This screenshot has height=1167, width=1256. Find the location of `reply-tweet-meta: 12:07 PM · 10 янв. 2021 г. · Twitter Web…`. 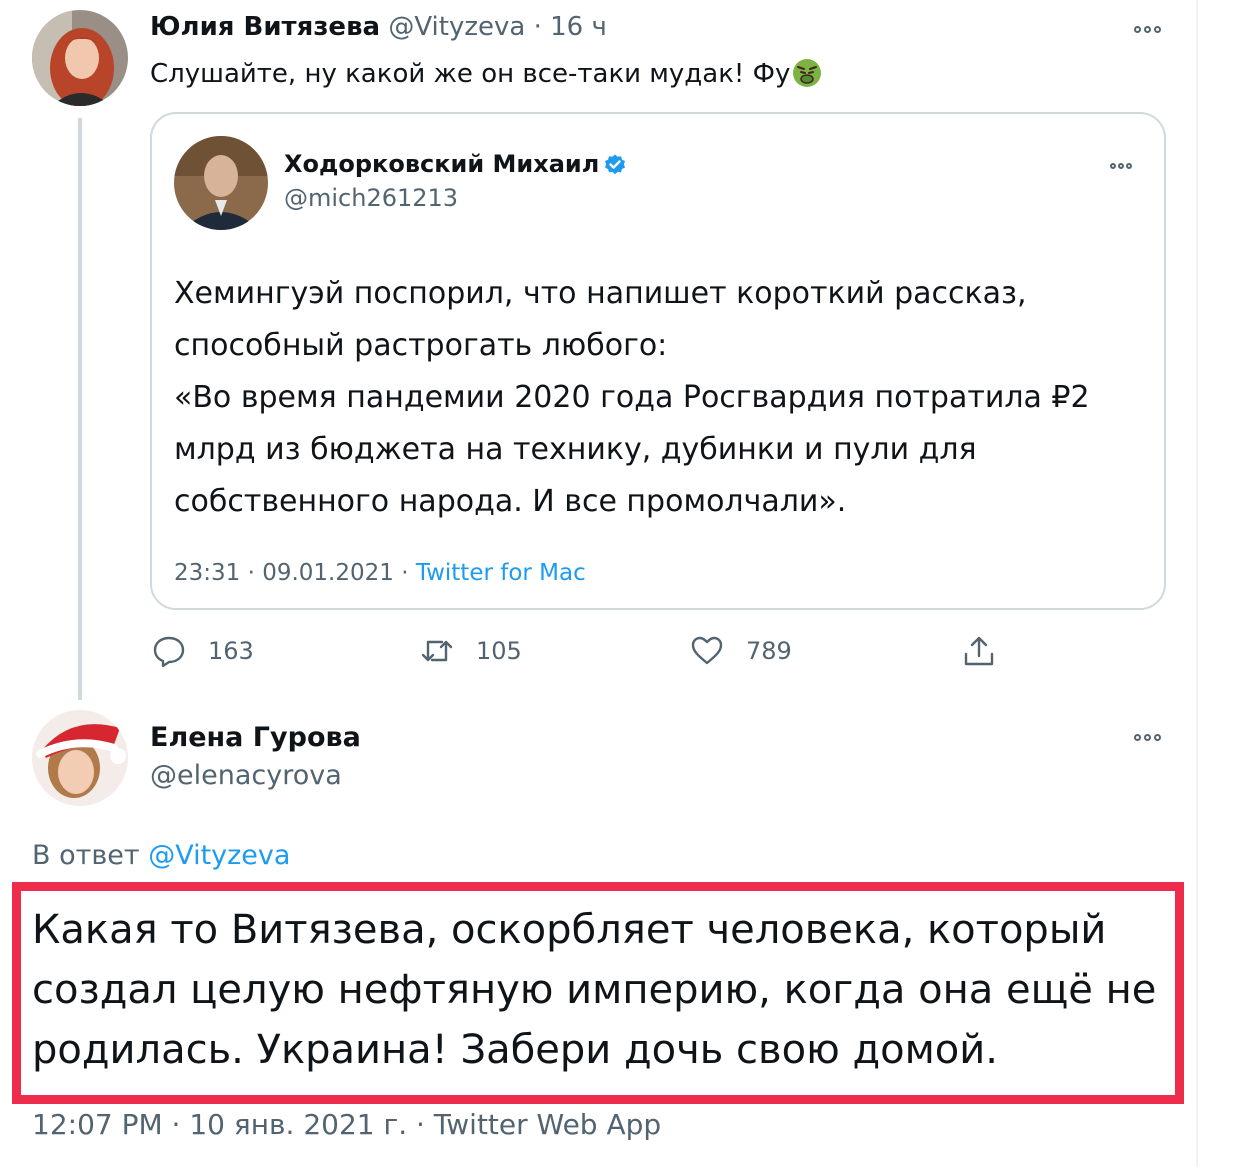

reply-tweet-meta: 12:07 PM · 10 янв. 2021 г. · Twitter Web… is located at coordinates (346, 1124).